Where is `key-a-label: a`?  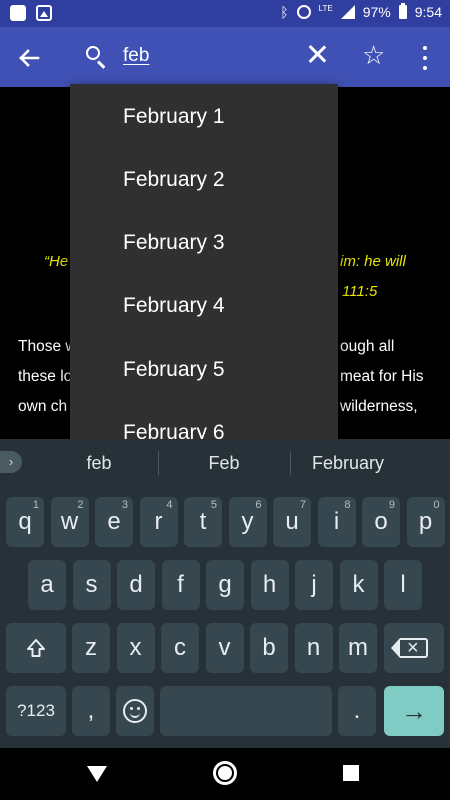 key-a-label: a is located at coordinates (47, 584).